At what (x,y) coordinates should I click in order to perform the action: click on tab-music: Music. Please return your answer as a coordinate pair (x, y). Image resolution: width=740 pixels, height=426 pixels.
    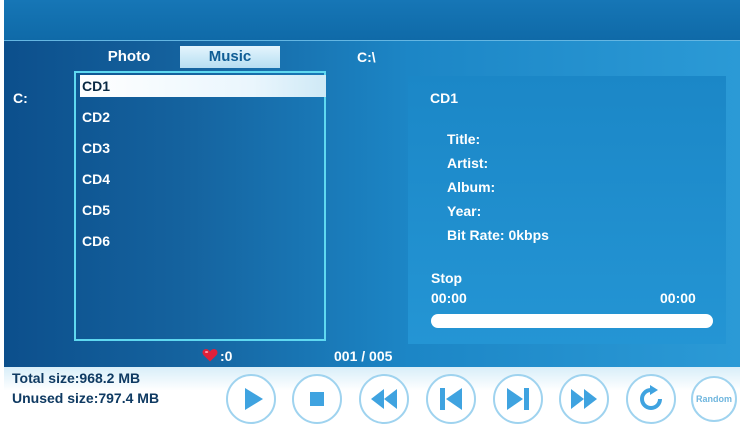
    Looking at the image, I should click on (230, 57).